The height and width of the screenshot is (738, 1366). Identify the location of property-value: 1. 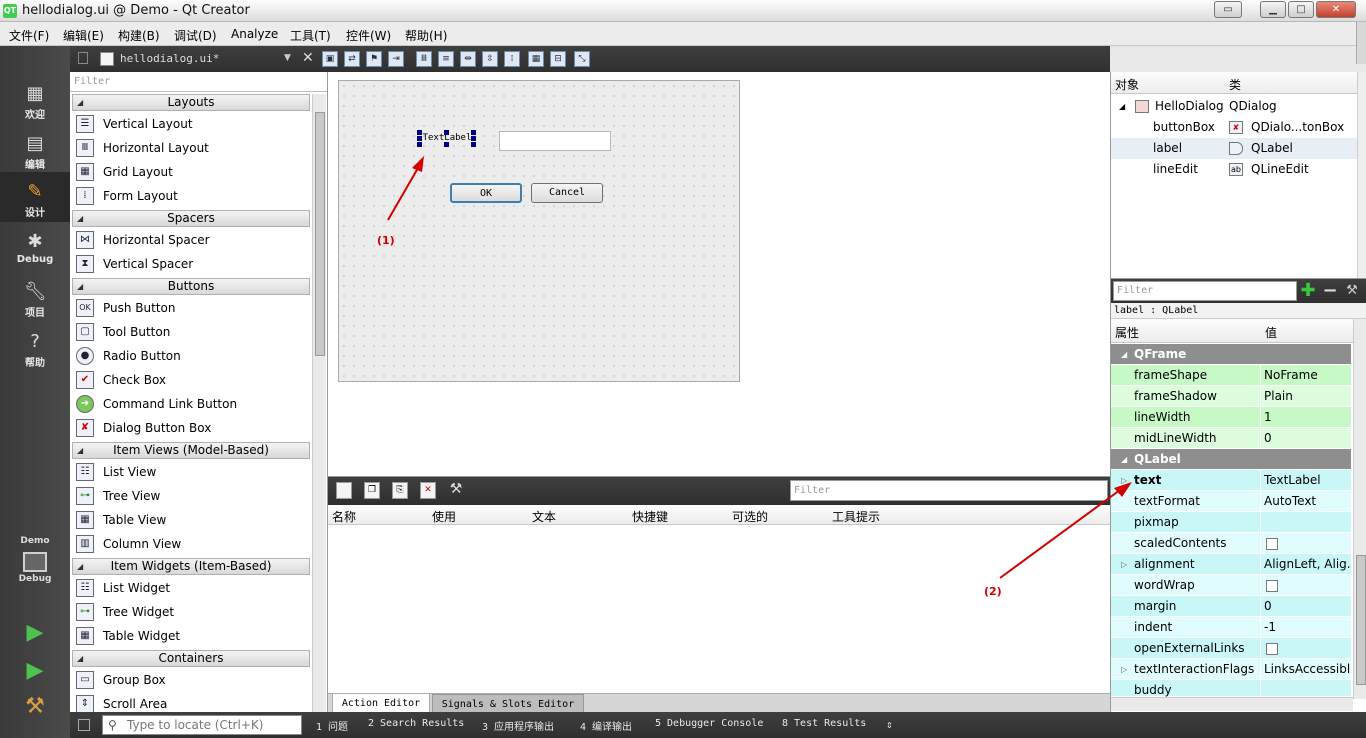
(1306, 417).